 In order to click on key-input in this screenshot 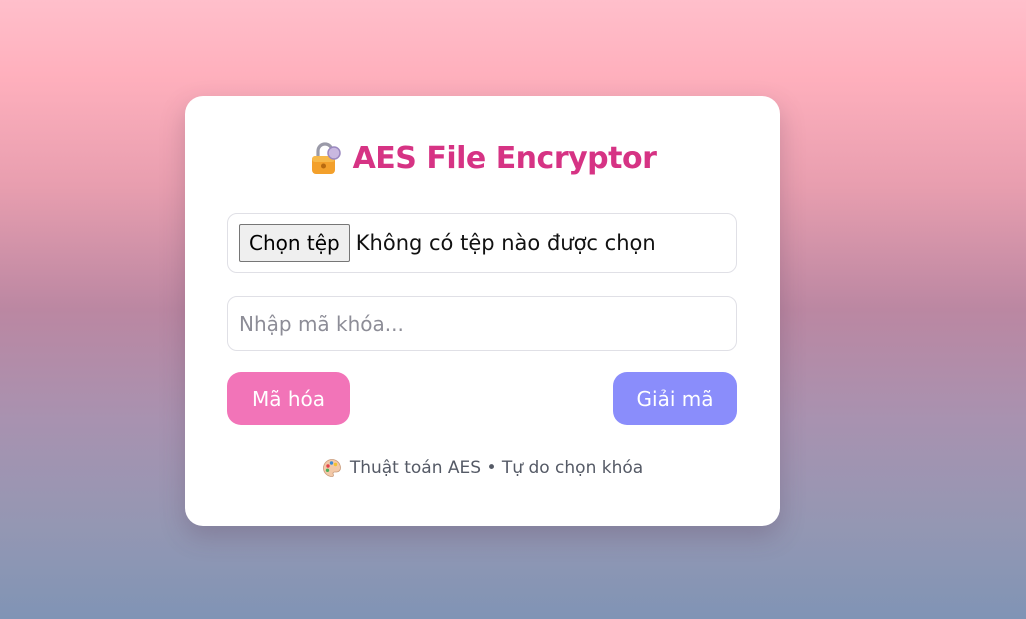, I will do `click(482, 323)`.